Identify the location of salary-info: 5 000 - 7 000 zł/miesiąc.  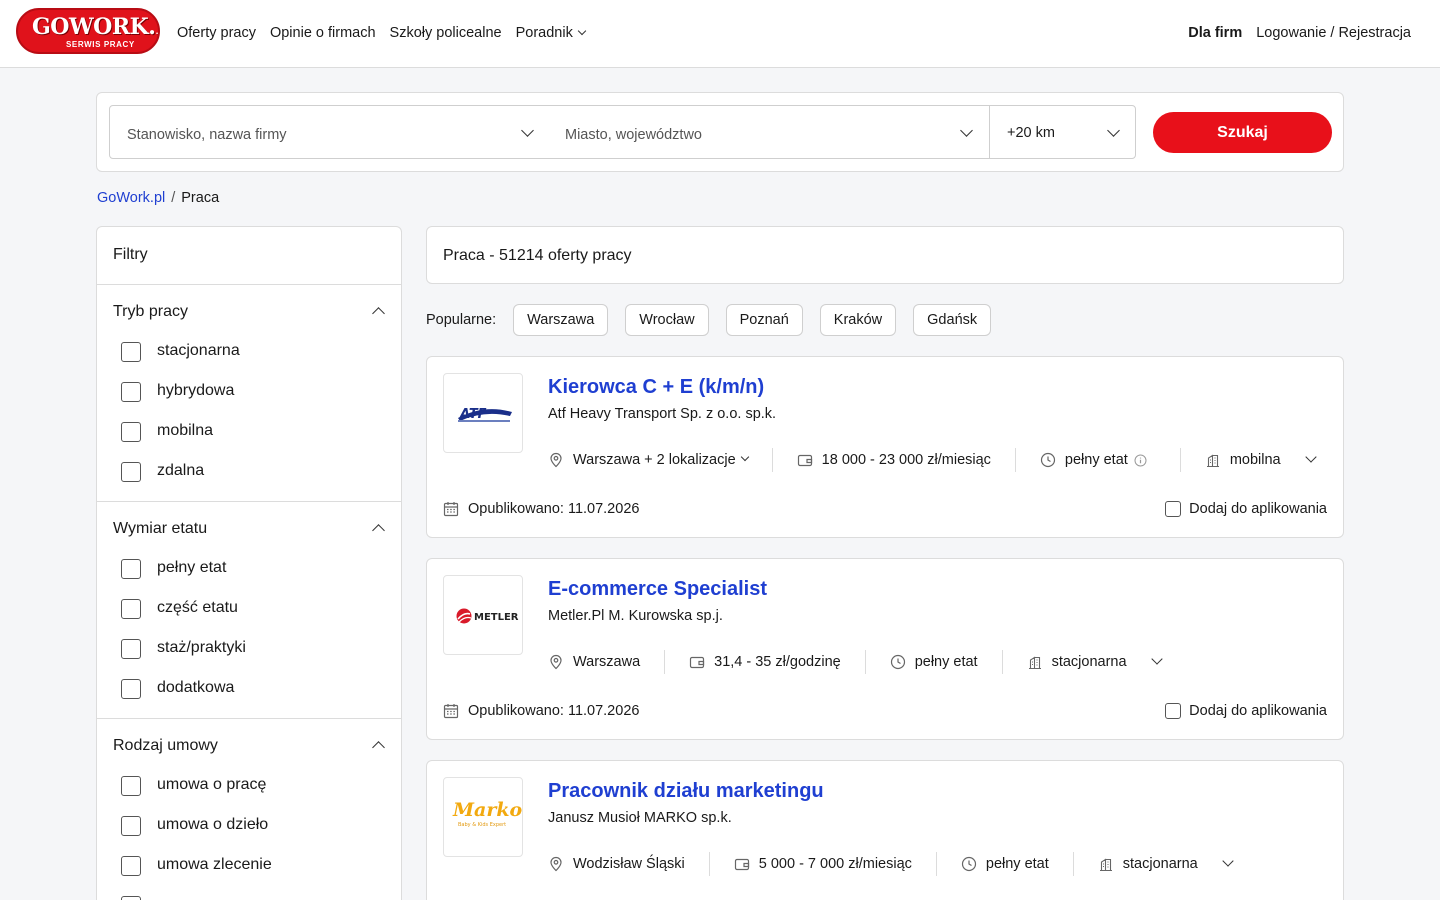
(823, 864).